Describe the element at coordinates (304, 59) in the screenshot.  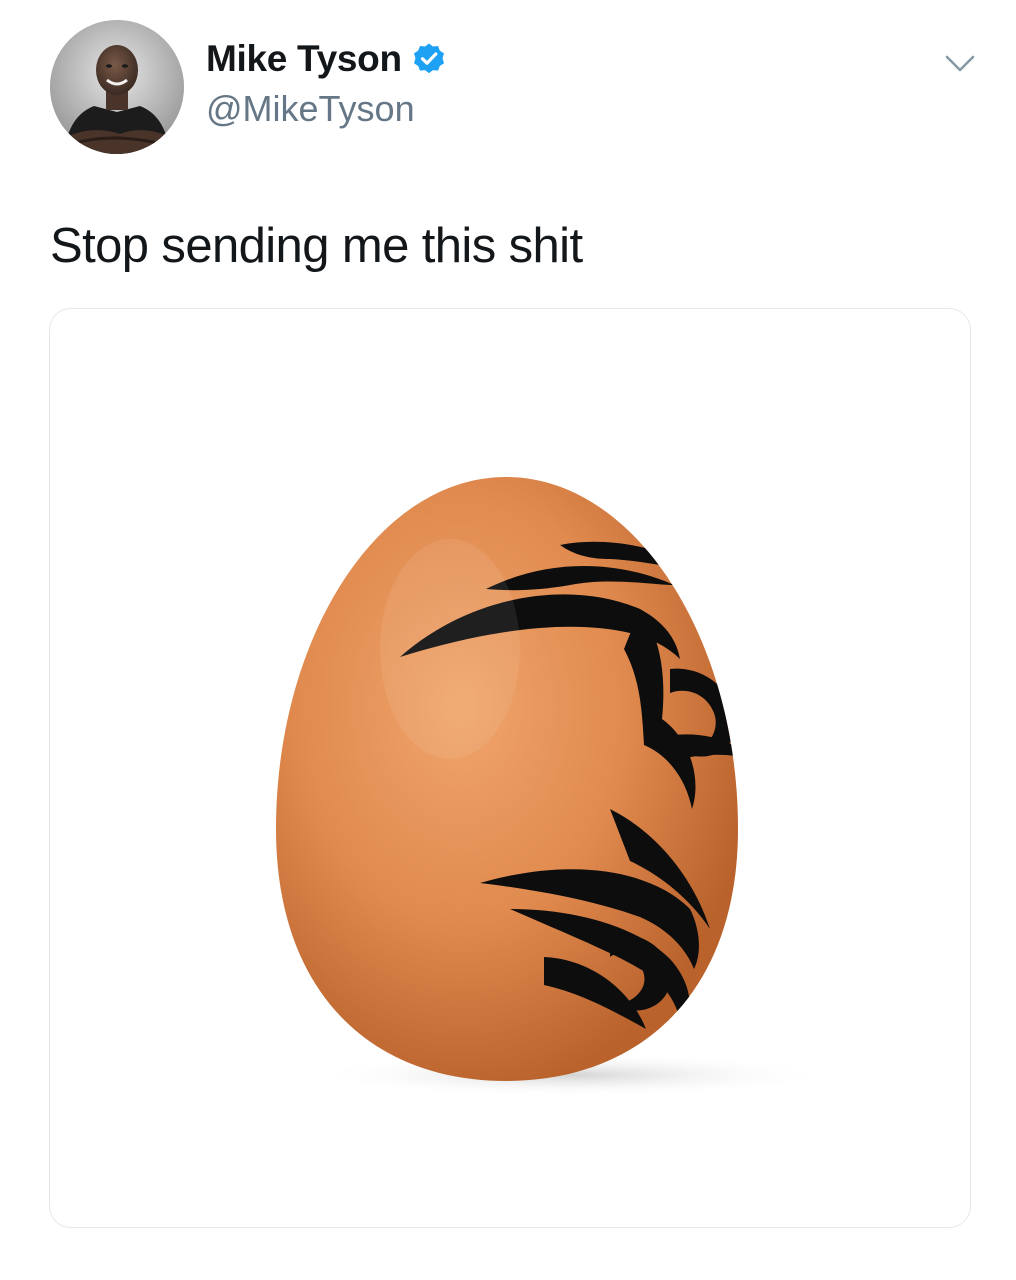
I see `author-display-name: Mike Tyson` at that location.